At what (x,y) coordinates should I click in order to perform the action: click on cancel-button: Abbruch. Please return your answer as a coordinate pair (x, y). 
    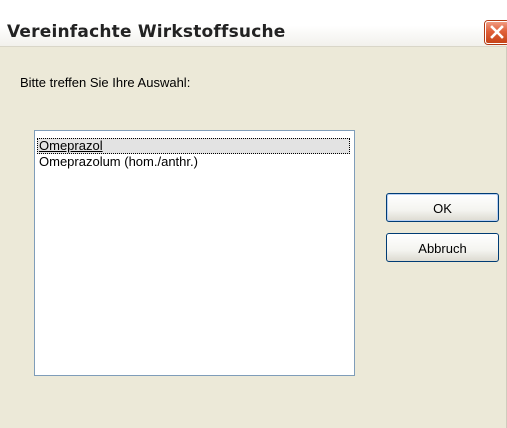
    Looking at the image, I should click on (442, 247).